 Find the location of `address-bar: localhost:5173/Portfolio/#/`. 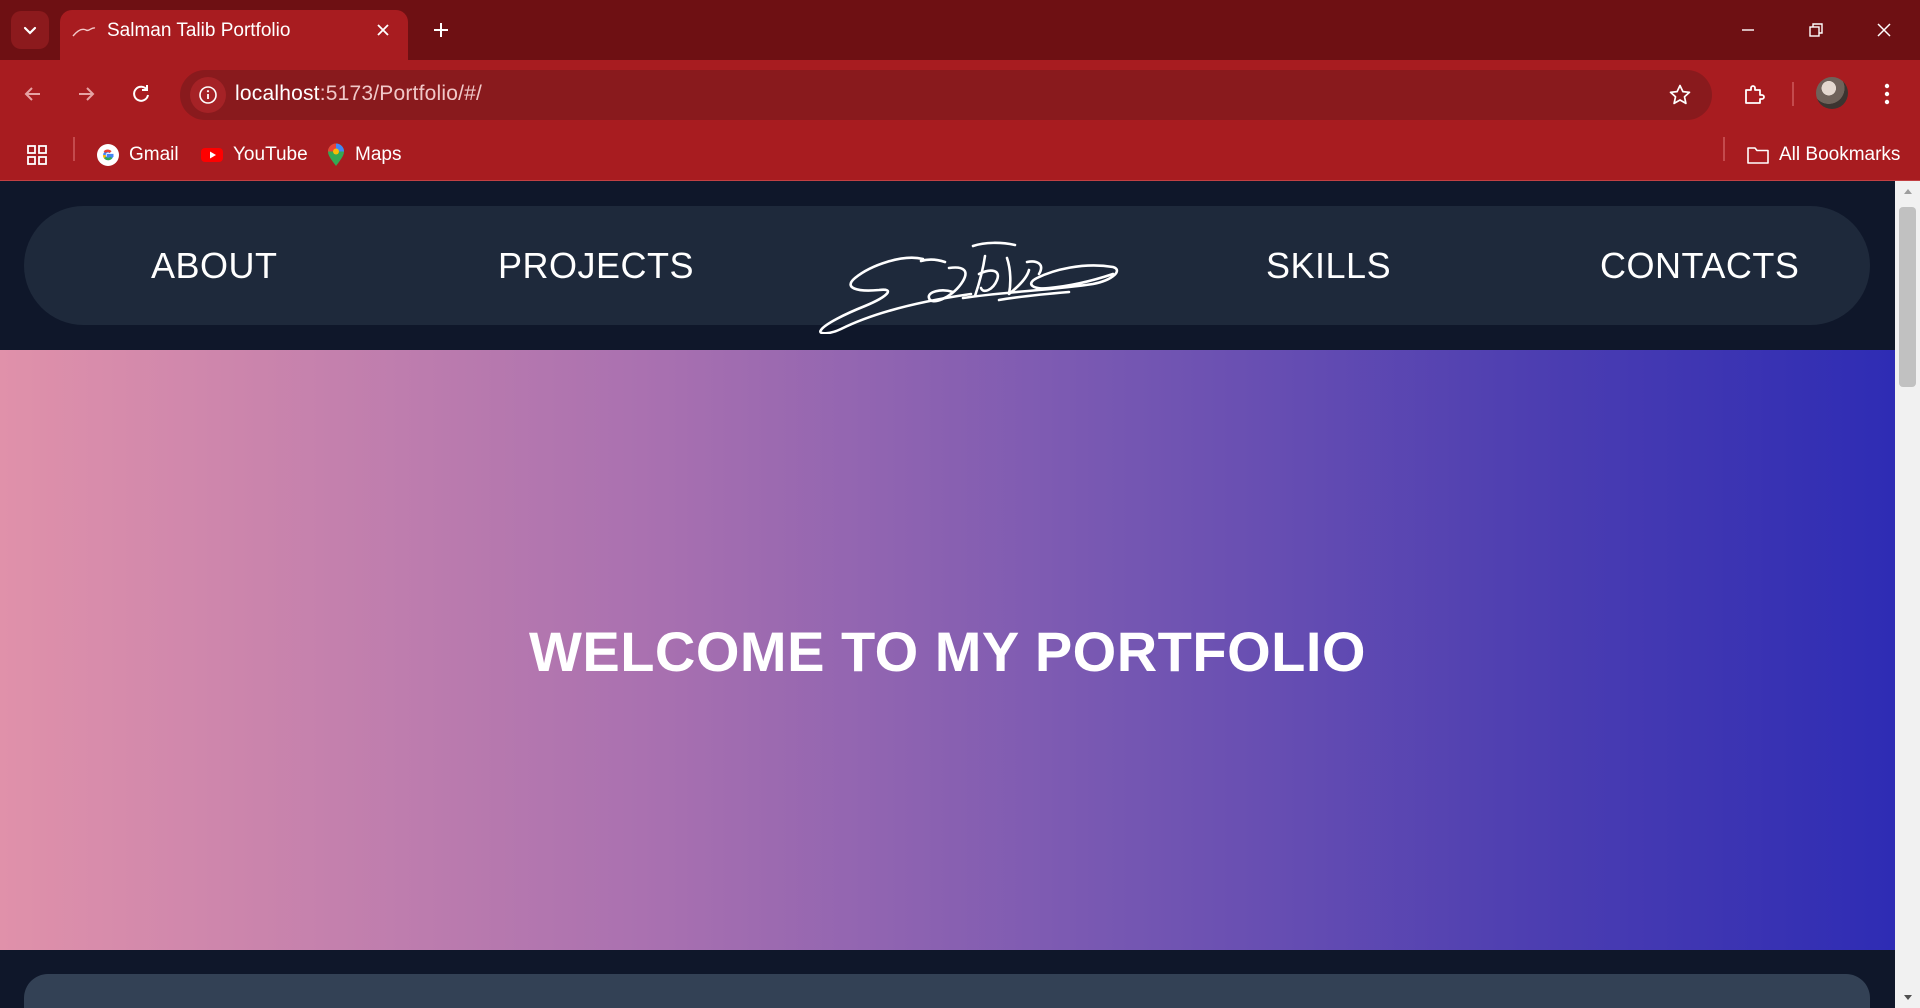

address-bar: localhost:5173/Portfolio/#/ is located at coordinates (946, 95).